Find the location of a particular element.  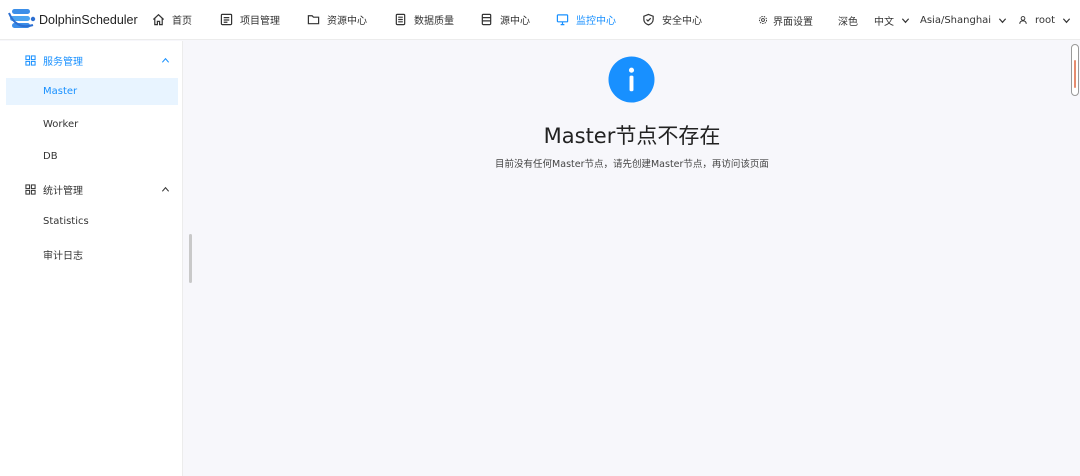

nav-label: 安全中心 is located at coordinates (682, 21).